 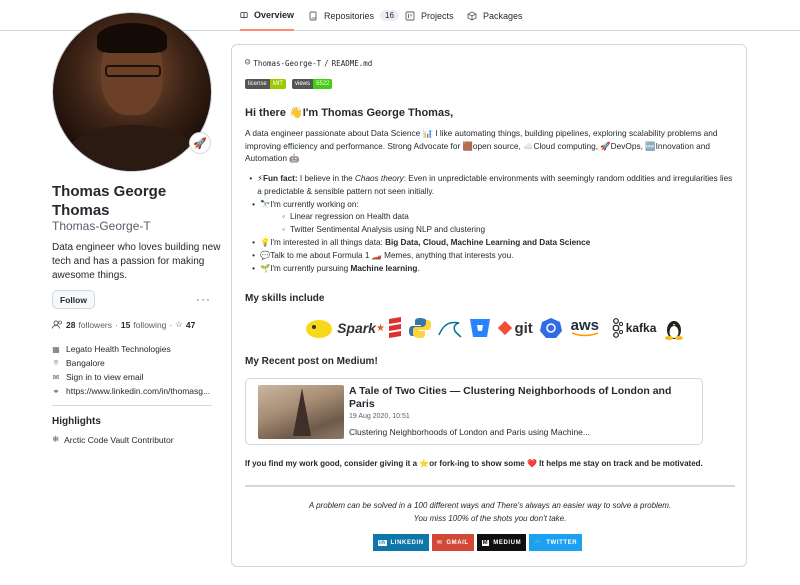 I want to click on tab-repositories: Repositories 16, so click(x=353, y=15).